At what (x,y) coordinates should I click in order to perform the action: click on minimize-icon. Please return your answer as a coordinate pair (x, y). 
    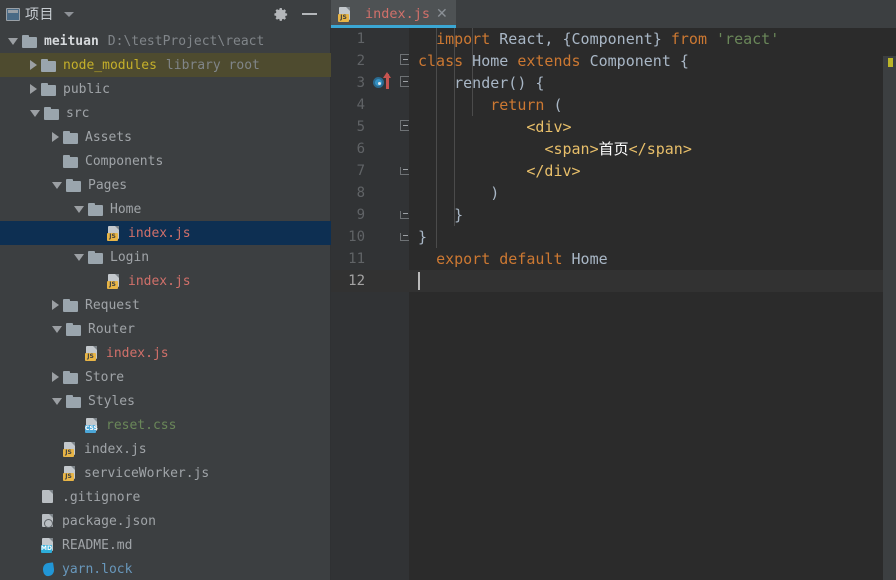
    Looking at the image, I should click on (309, 14).